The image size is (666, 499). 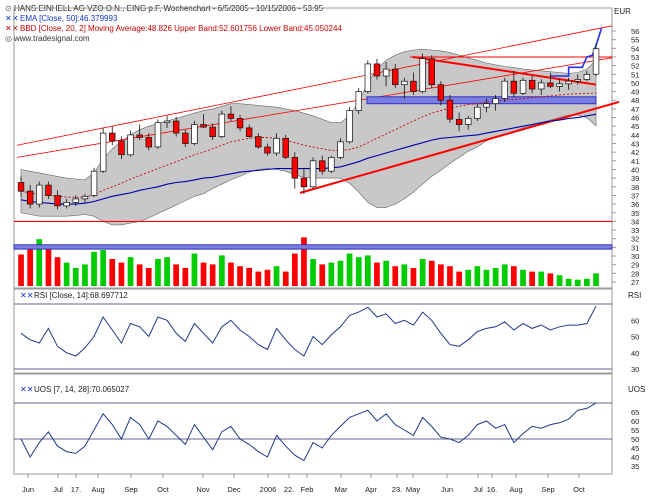 What do you see at coordinates (234, 489) in the screenshot?
I see `x-tick-label: Dec` at bounding box center [234, 489].